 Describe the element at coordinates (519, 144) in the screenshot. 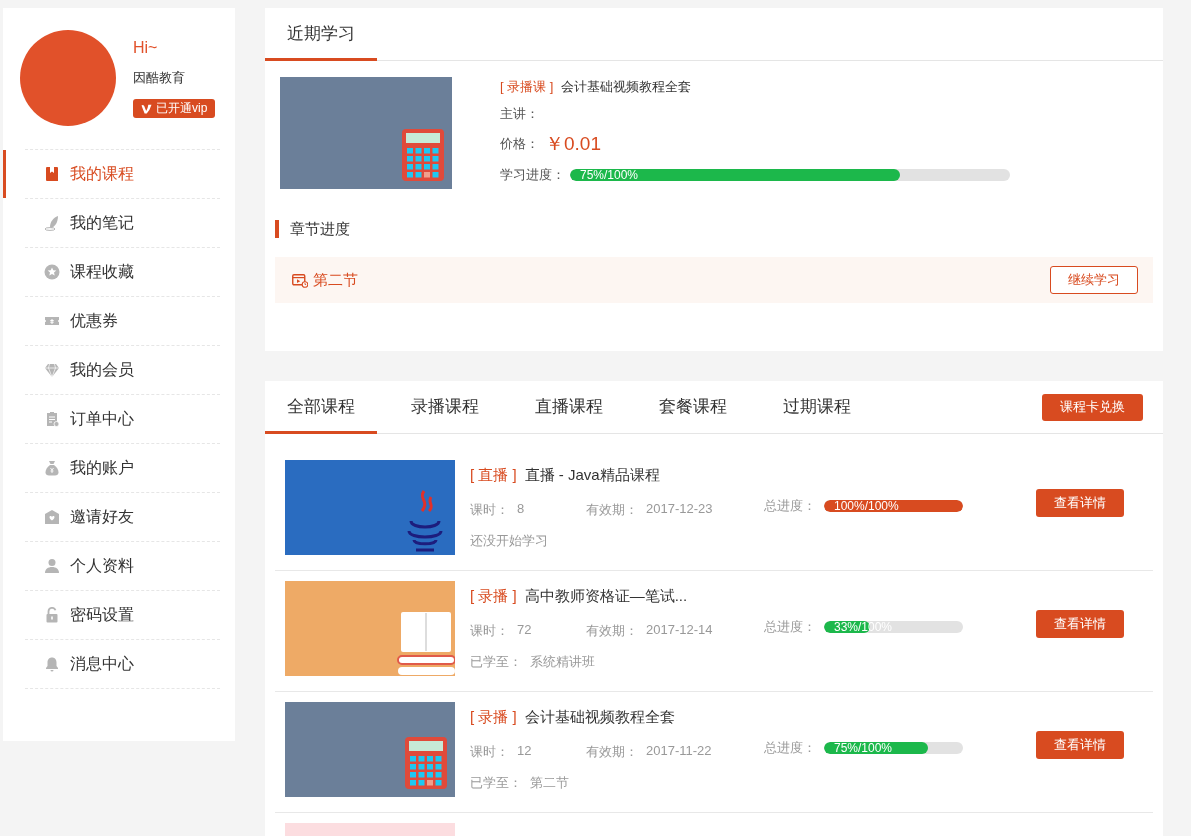

I see `price-label: 价格：` at that location.